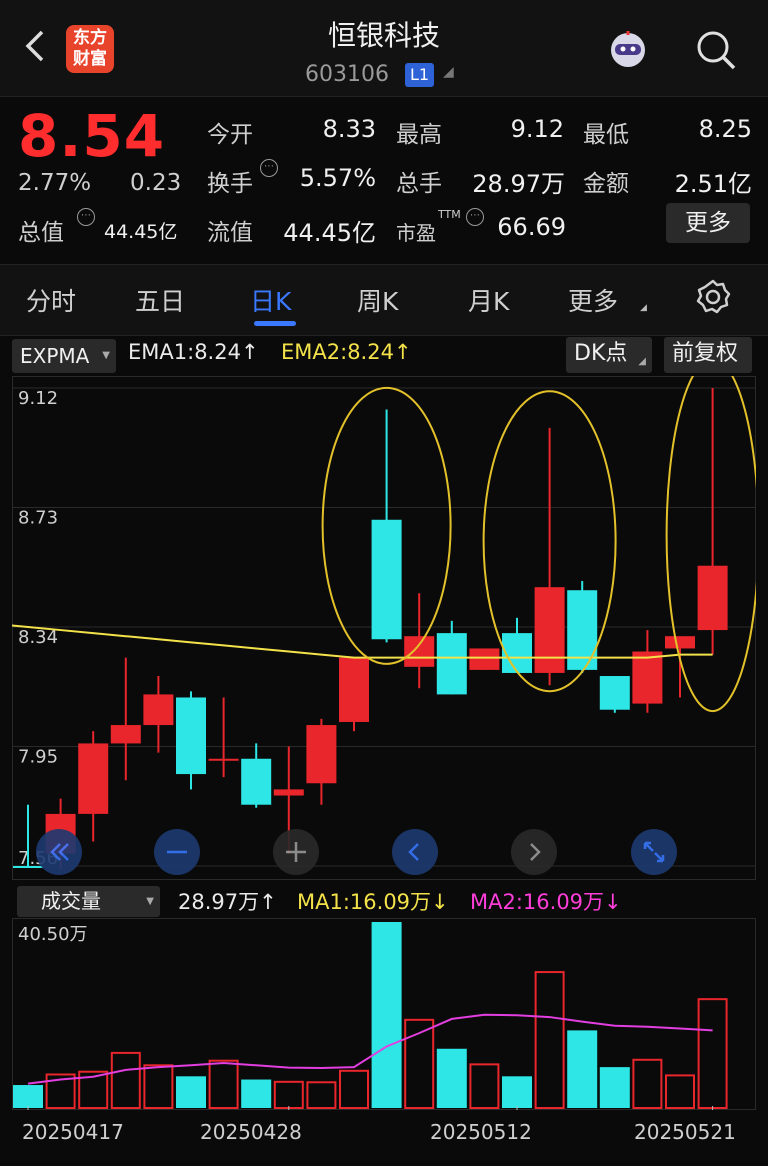 The width and height of the screenshot is (768, 1166). I want to click on volume-ma1: MA1:16.09万↓, so click(373, 902).